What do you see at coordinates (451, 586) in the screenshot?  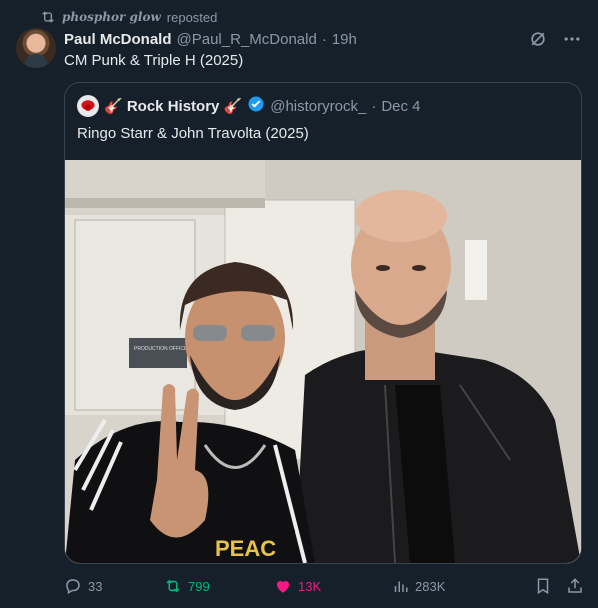 I see `views-button: 283K` at bounding box center [451, 586].